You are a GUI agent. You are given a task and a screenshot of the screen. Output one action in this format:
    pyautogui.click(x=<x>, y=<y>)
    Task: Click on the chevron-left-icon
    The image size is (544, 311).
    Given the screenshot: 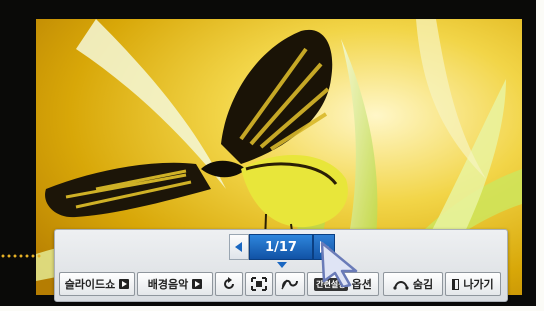 What is the action you would take?
    pyautogui.click(x=238, y=247)
    